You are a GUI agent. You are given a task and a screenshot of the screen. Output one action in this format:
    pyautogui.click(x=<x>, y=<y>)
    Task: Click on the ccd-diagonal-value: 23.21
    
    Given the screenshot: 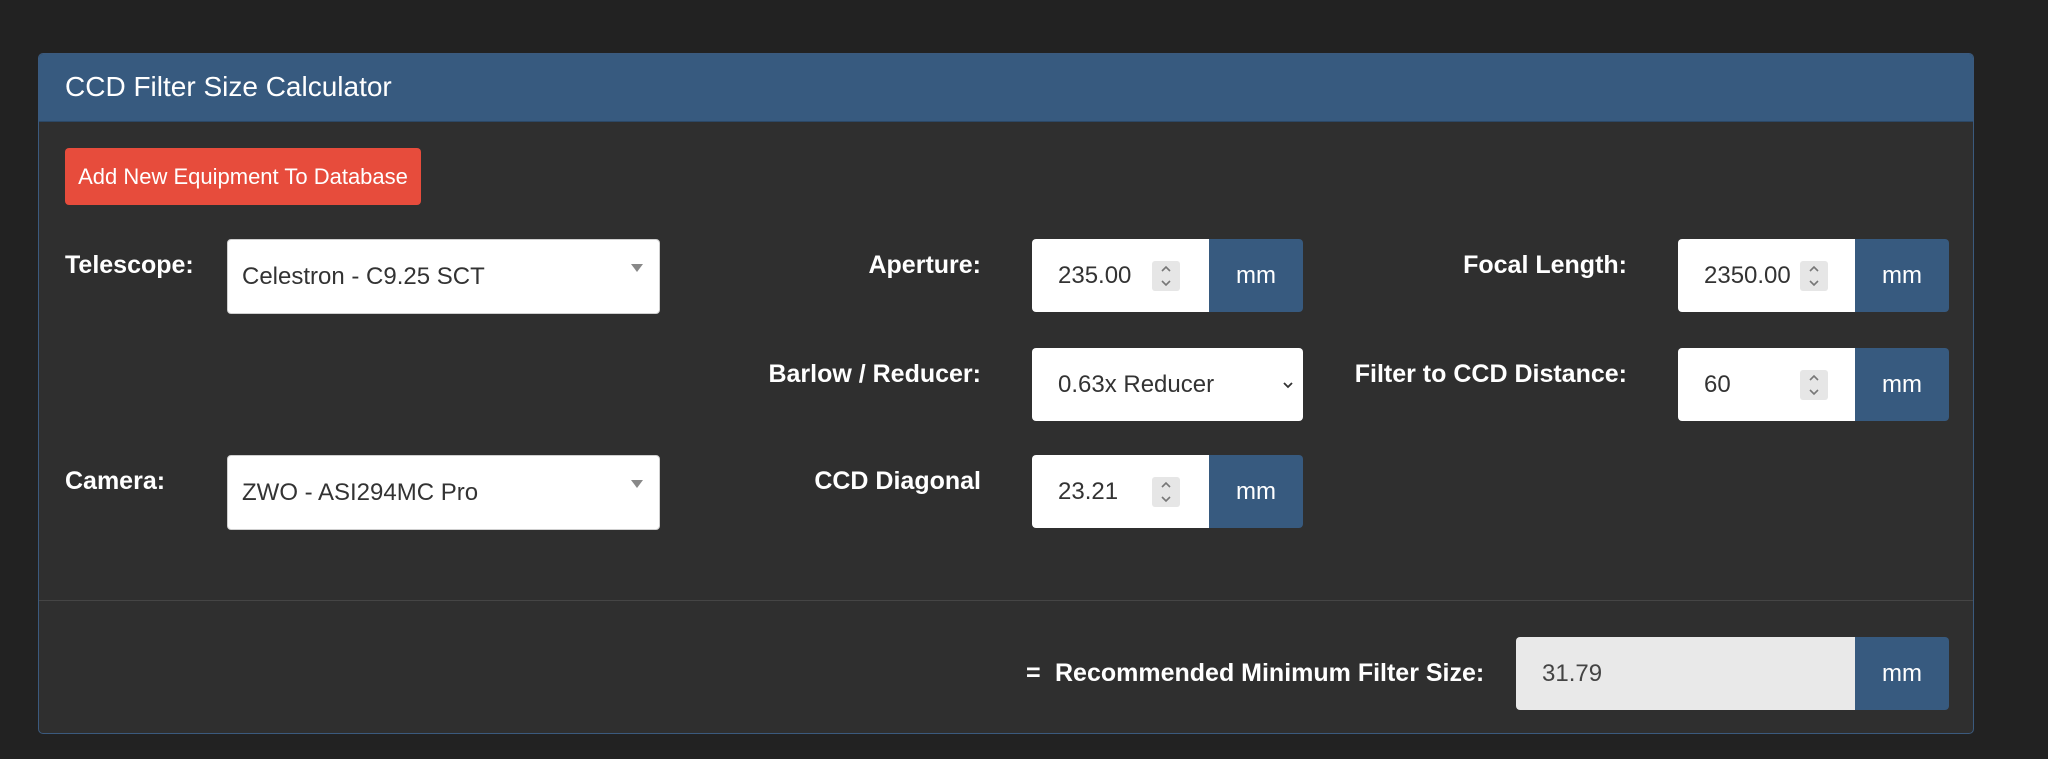 What is the action you would take?
    pyautogui.click(x=1088, y=491)
    